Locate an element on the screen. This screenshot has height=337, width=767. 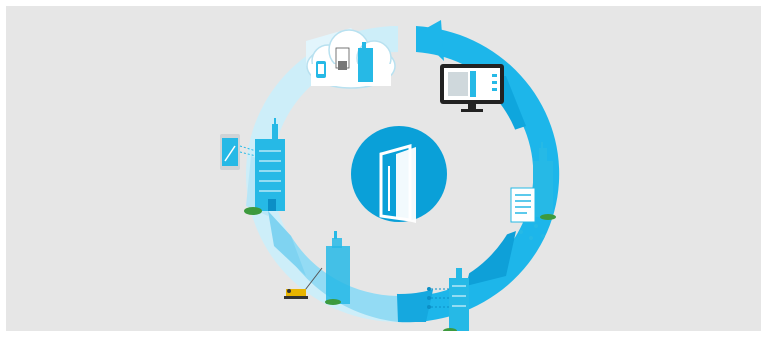
phone-icon is located at coordinates (321, 69).